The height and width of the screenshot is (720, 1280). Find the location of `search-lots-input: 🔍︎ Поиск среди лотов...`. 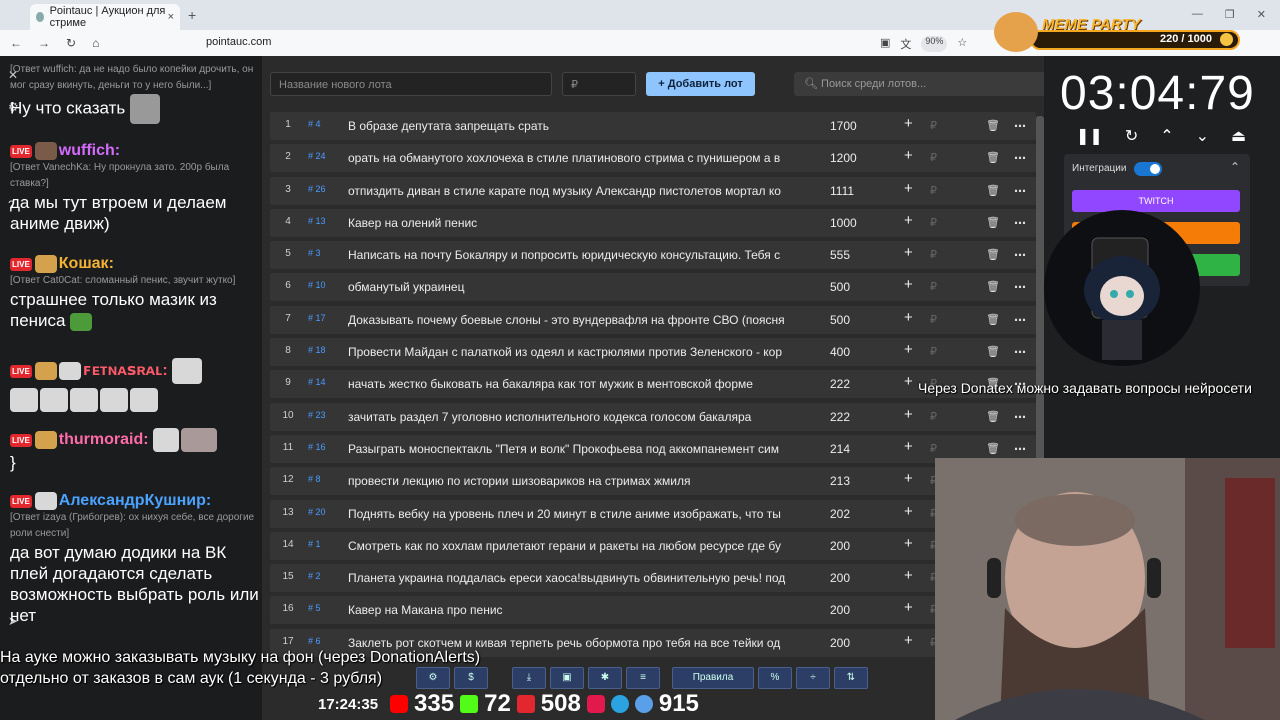

search-lots-input: 🔍︎ Поиск среди лотов... is located at coordinates (920, 84).